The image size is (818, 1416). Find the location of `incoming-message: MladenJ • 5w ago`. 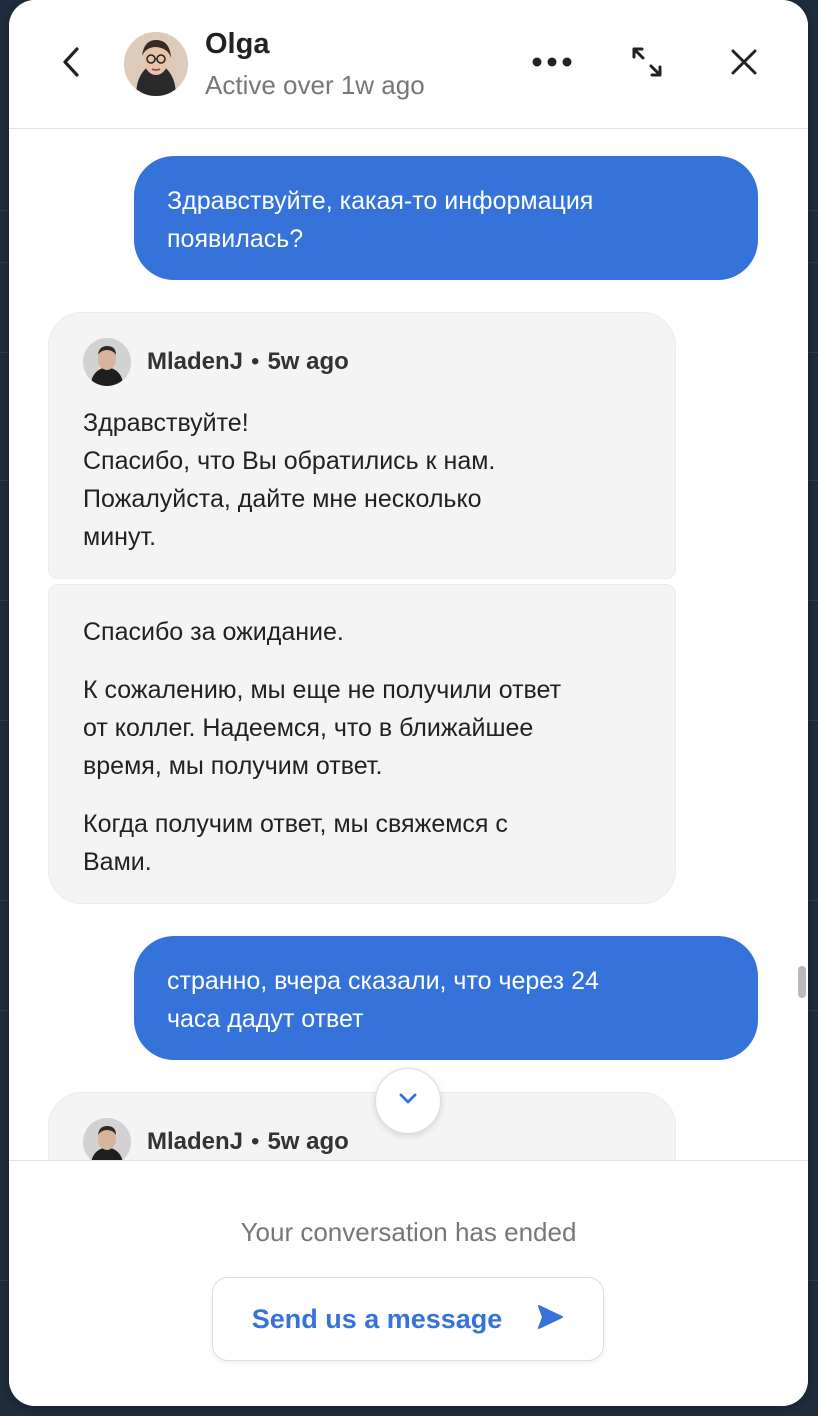

incoming-message: MladenJ • 5w ago is located at coordinates (362, 1126).